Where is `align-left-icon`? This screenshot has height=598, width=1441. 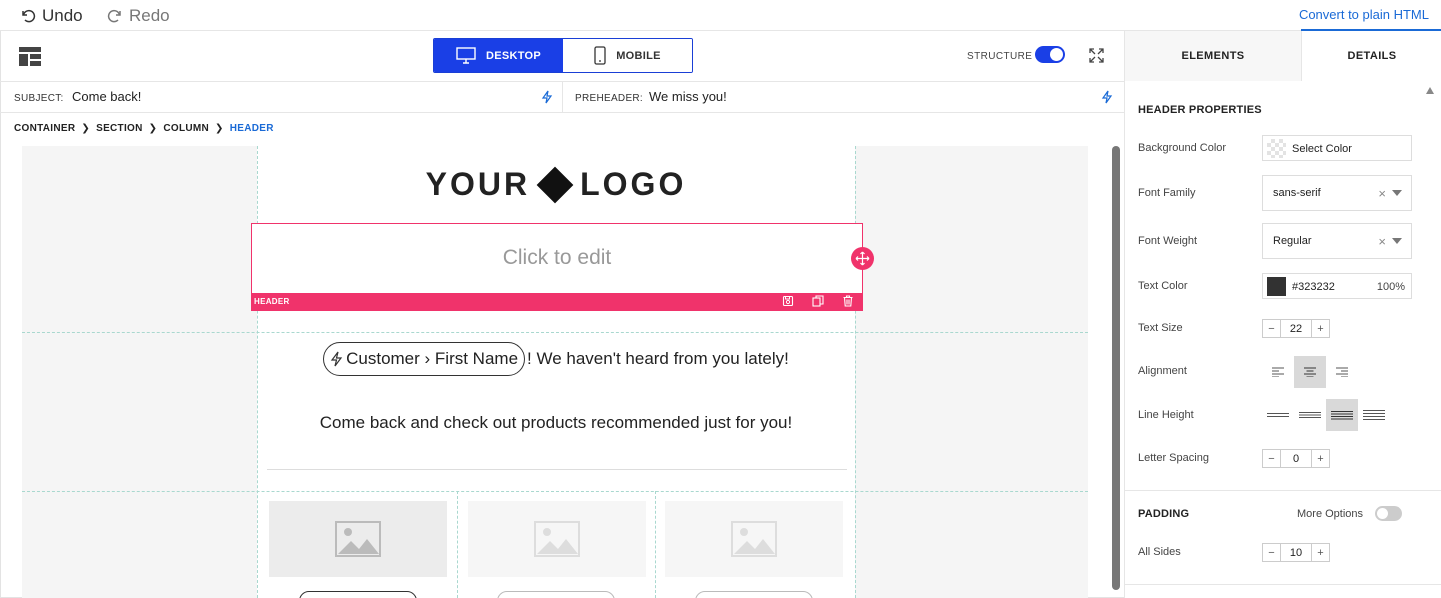
align-left-icon is located at coordinates (1278, 372).